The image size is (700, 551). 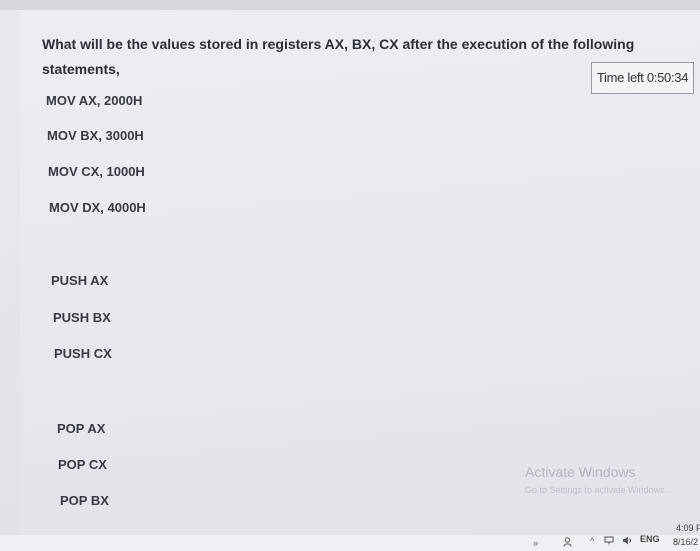 I want to click on statement-10: POP BX, so click(x=84, y=500).